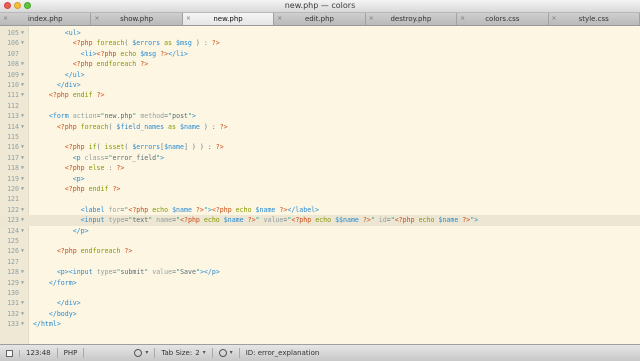 This screenshot has width=640, height=361. I want to click on line-number: 123, so click(13, 220).